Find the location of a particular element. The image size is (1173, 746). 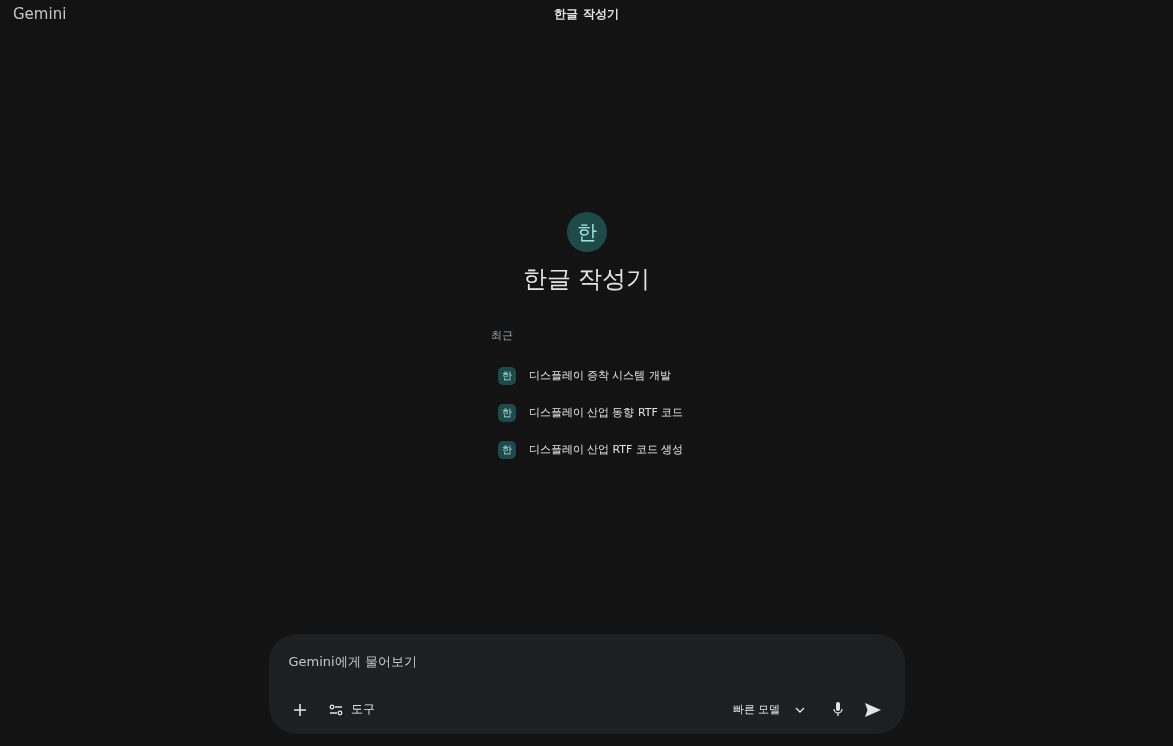

chevron-down-icon is located at coordinates (799, 709).